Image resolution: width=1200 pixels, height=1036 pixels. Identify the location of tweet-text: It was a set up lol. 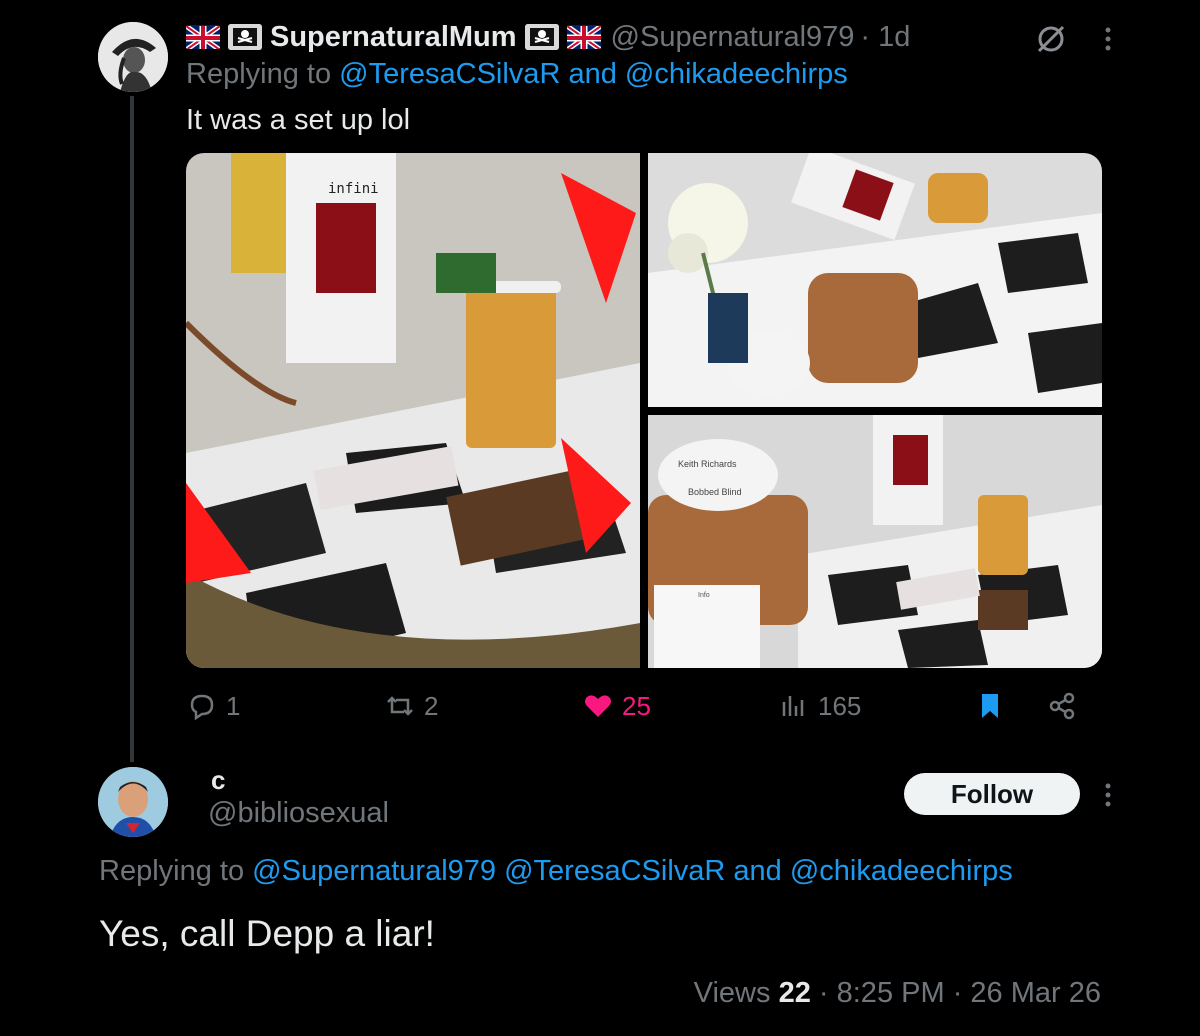
(298, 120).